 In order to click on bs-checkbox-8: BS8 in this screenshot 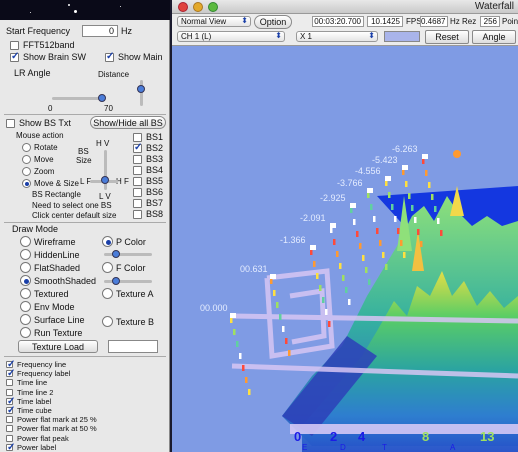, I will do `click(148, 214)`.